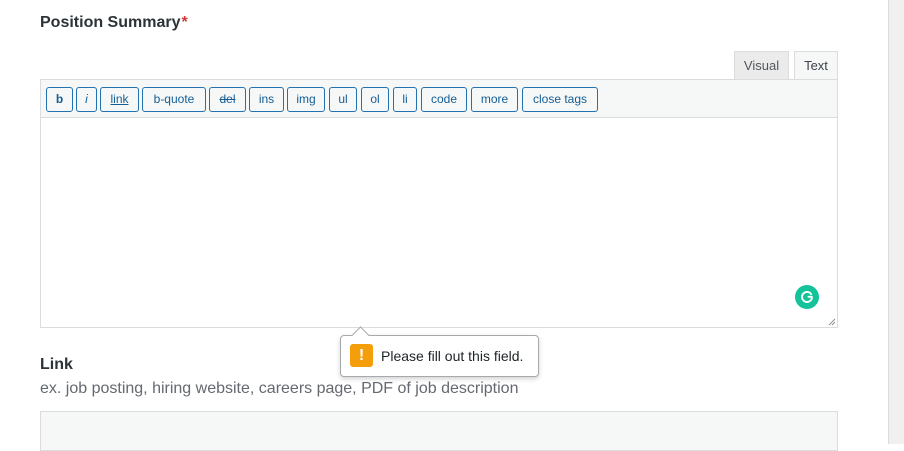 This screenshot has width=904, height=451. Describe the element at coordinates (184, 22) in the screenshot. I see `required-asterisk: *` at that location.